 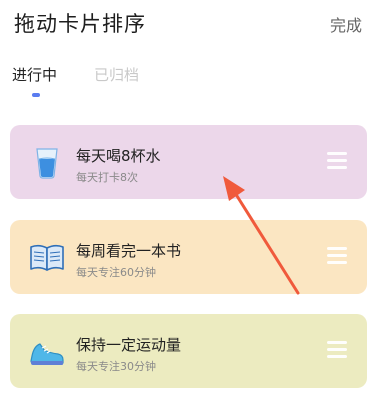 I want to click on running-shoe-icon, so click(x=47, y=354).